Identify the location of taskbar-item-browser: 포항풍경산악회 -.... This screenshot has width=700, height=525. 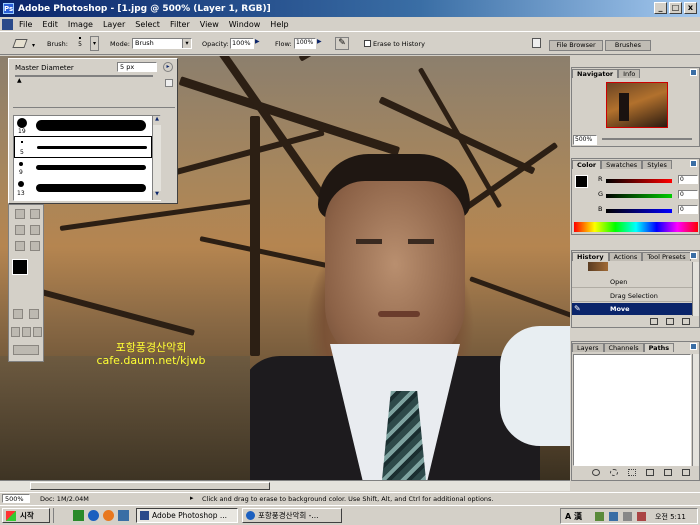
(292, 515).